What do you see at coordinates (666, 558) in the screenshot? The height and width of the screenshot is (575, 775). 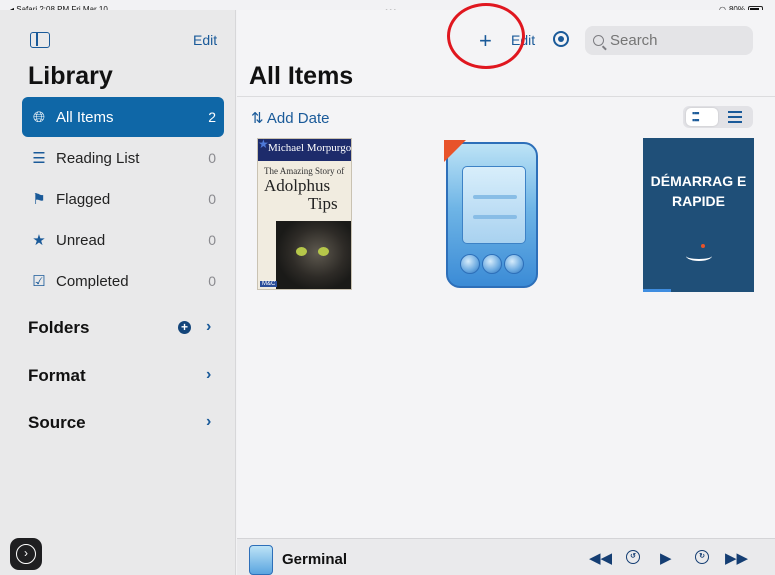 I see `play-icon: ▶` at bounding box center [666, 558].